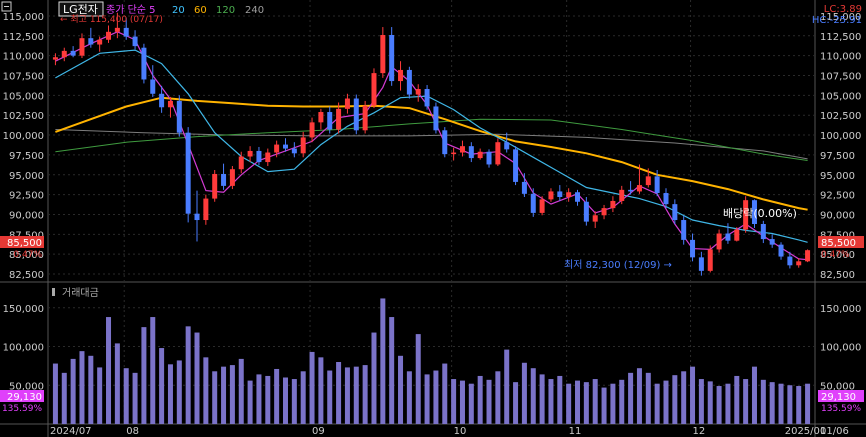 Image resolution: width=866 pixels, height=437 pixels. Describe the element at coordinates (837, 156) in the screenshot. I see `price-tick-right: 97,500` at that location.